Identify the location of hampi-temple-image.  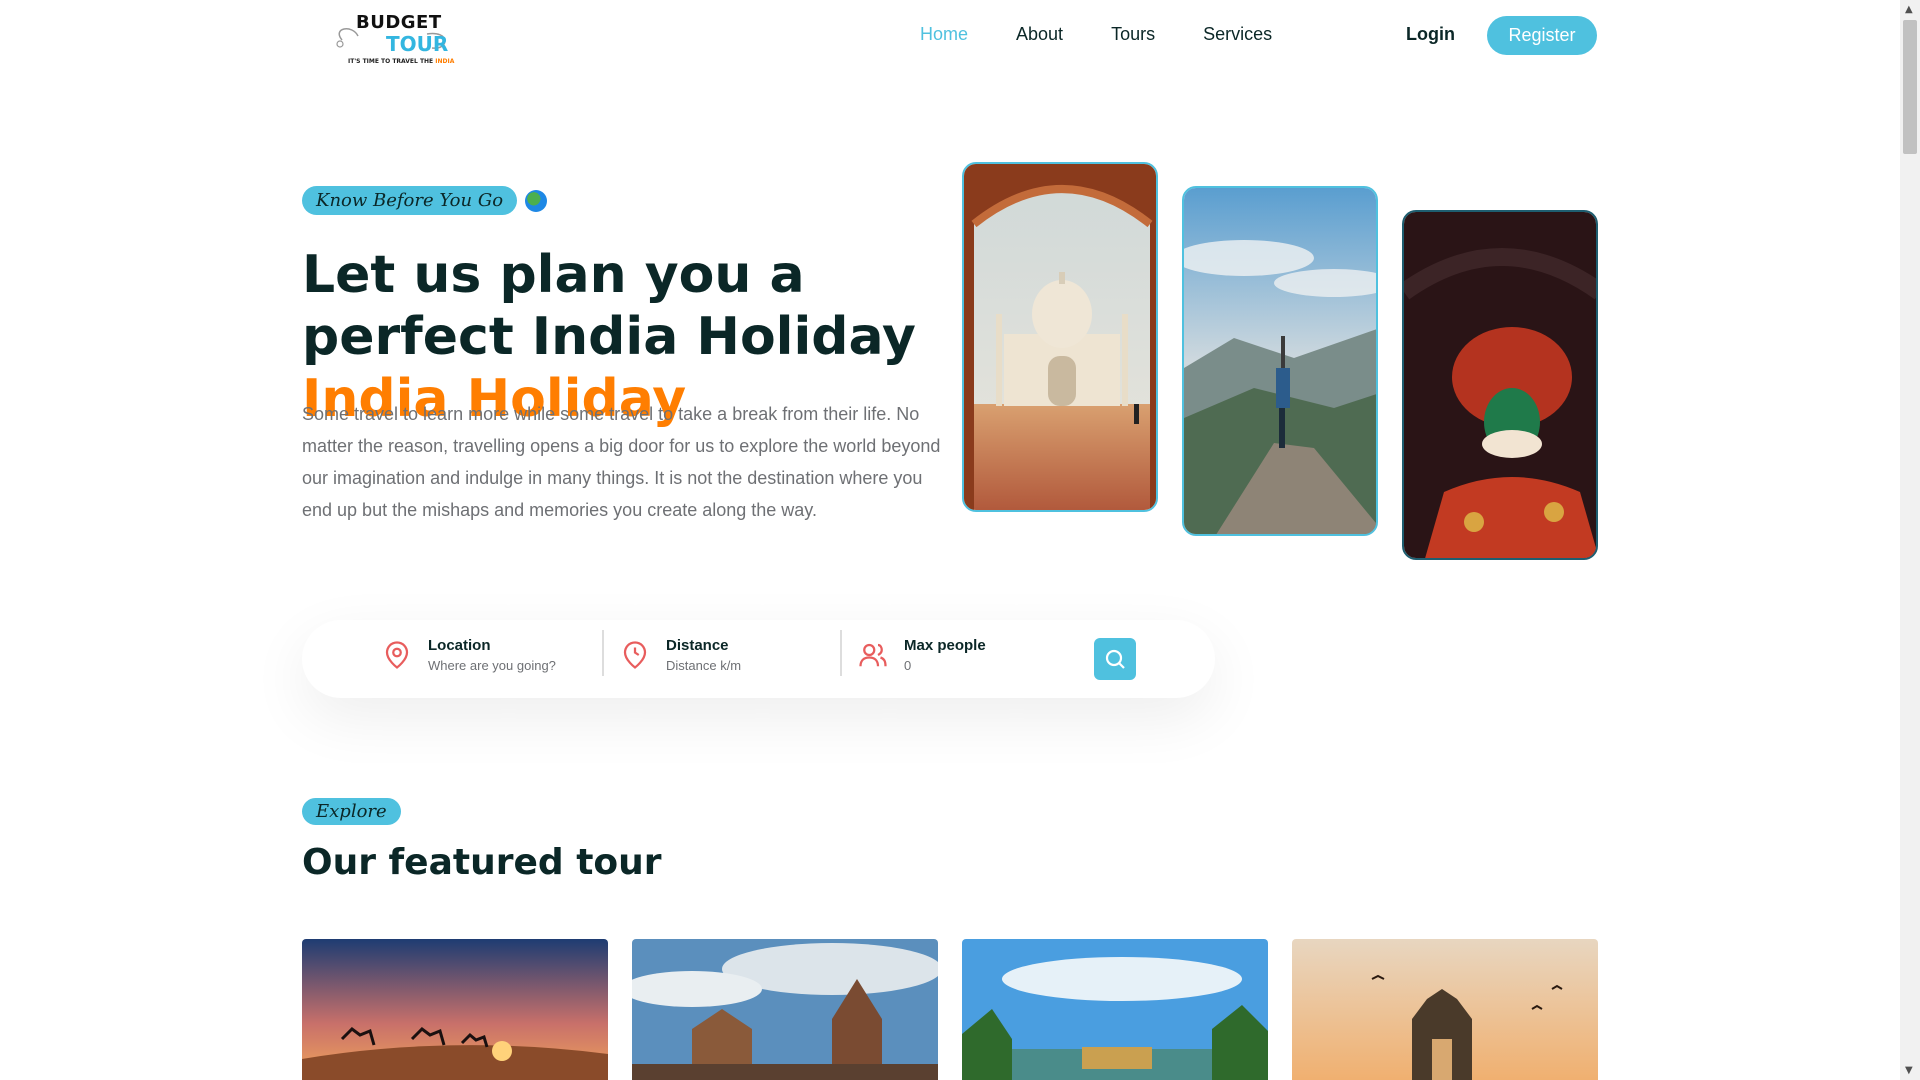
(785, 1009).